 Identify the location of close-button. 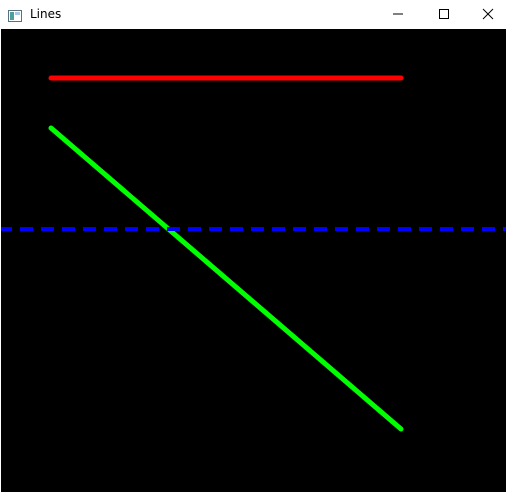
(486, 14).